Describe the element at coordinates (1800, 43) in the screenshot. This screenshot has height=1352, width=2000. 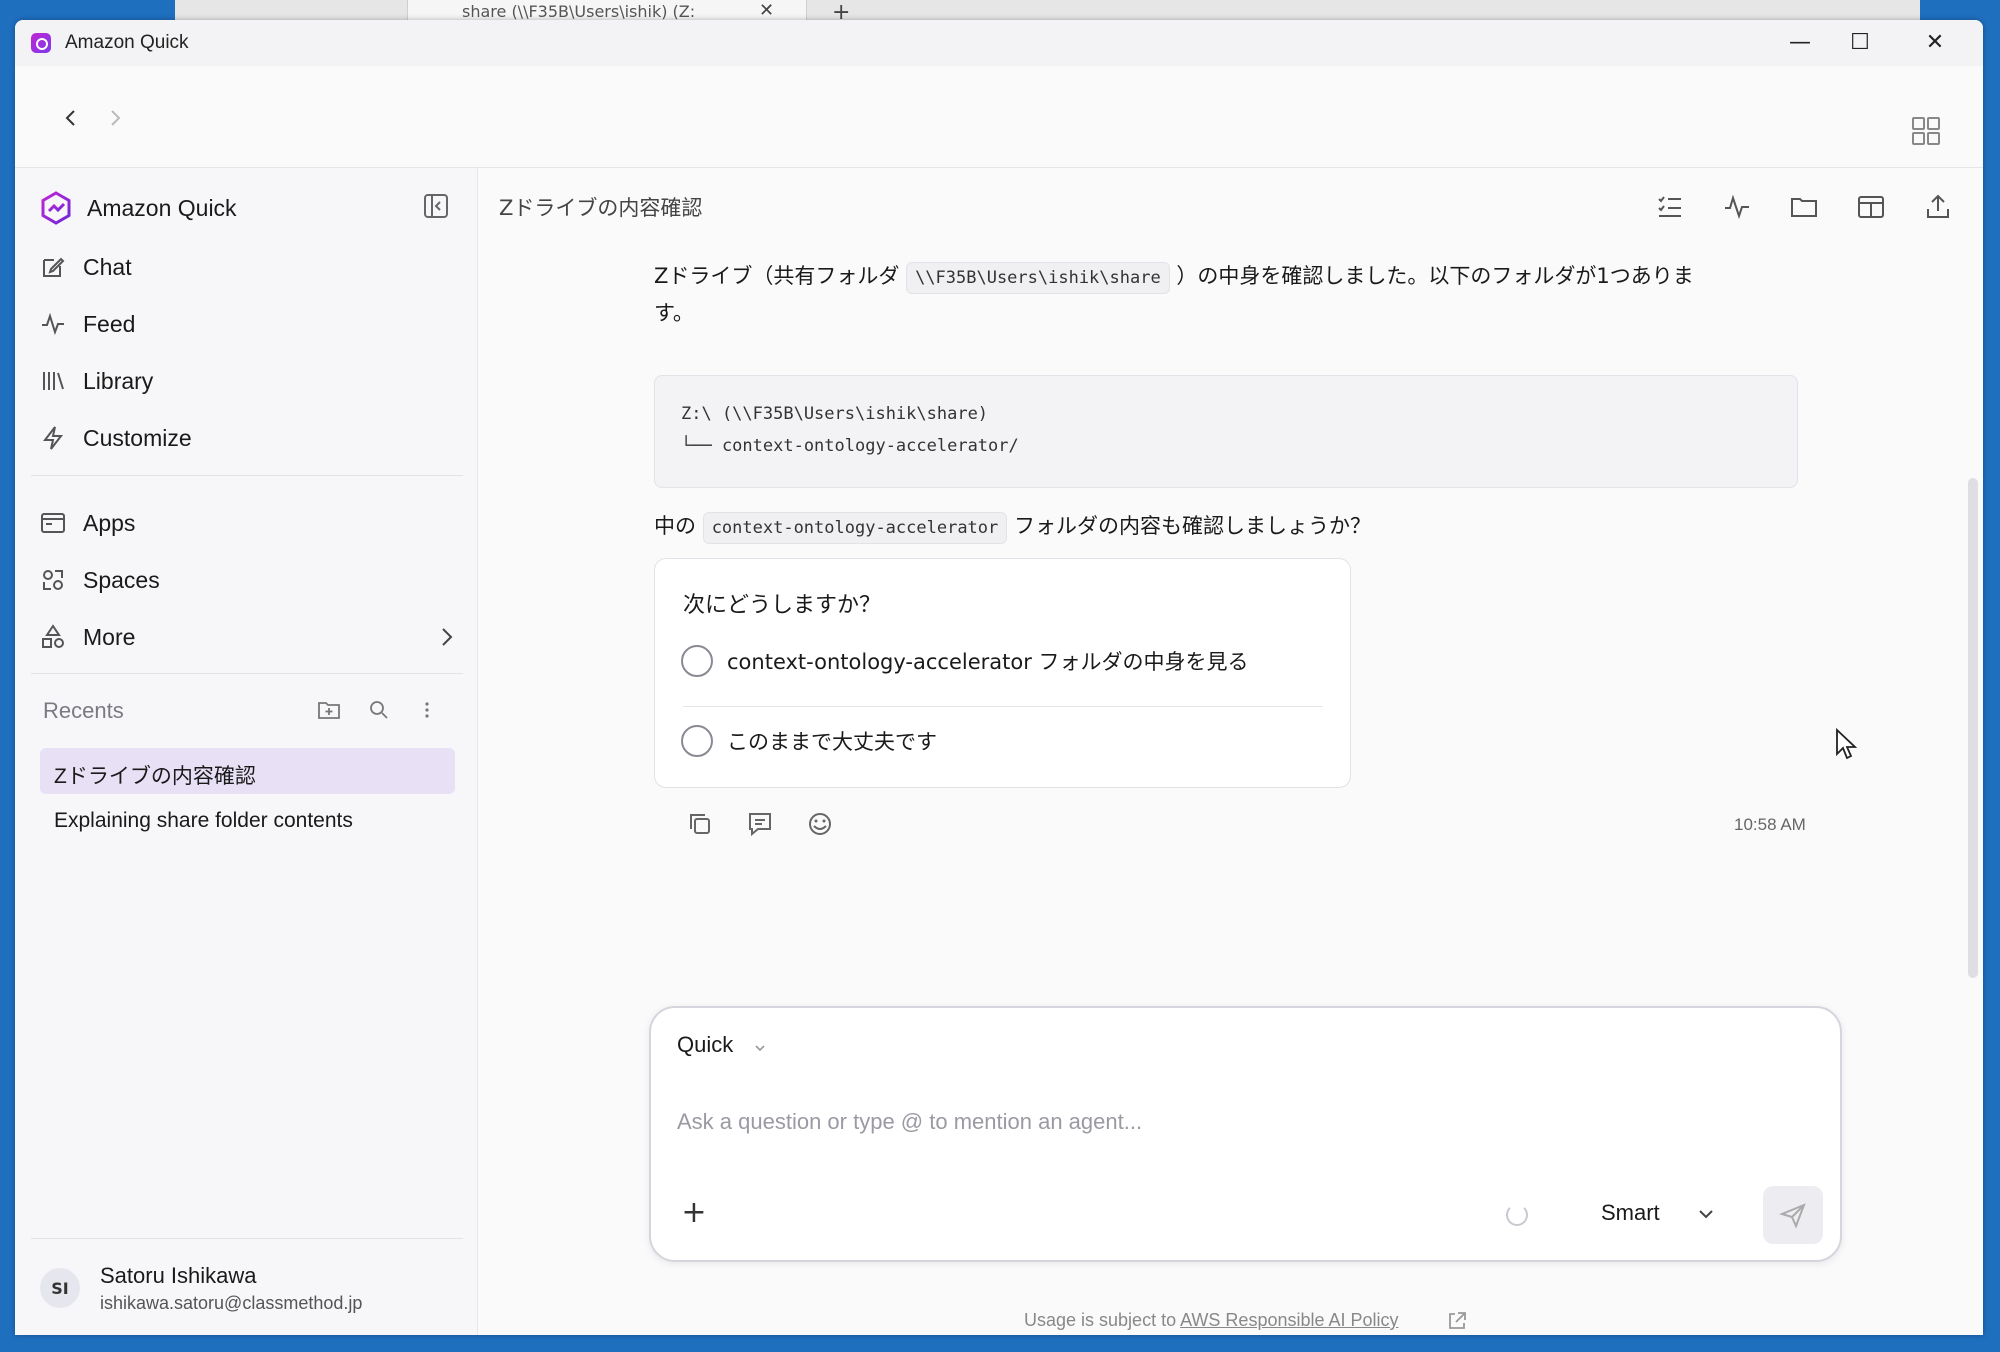
I see `minimize-button: —` at that location.